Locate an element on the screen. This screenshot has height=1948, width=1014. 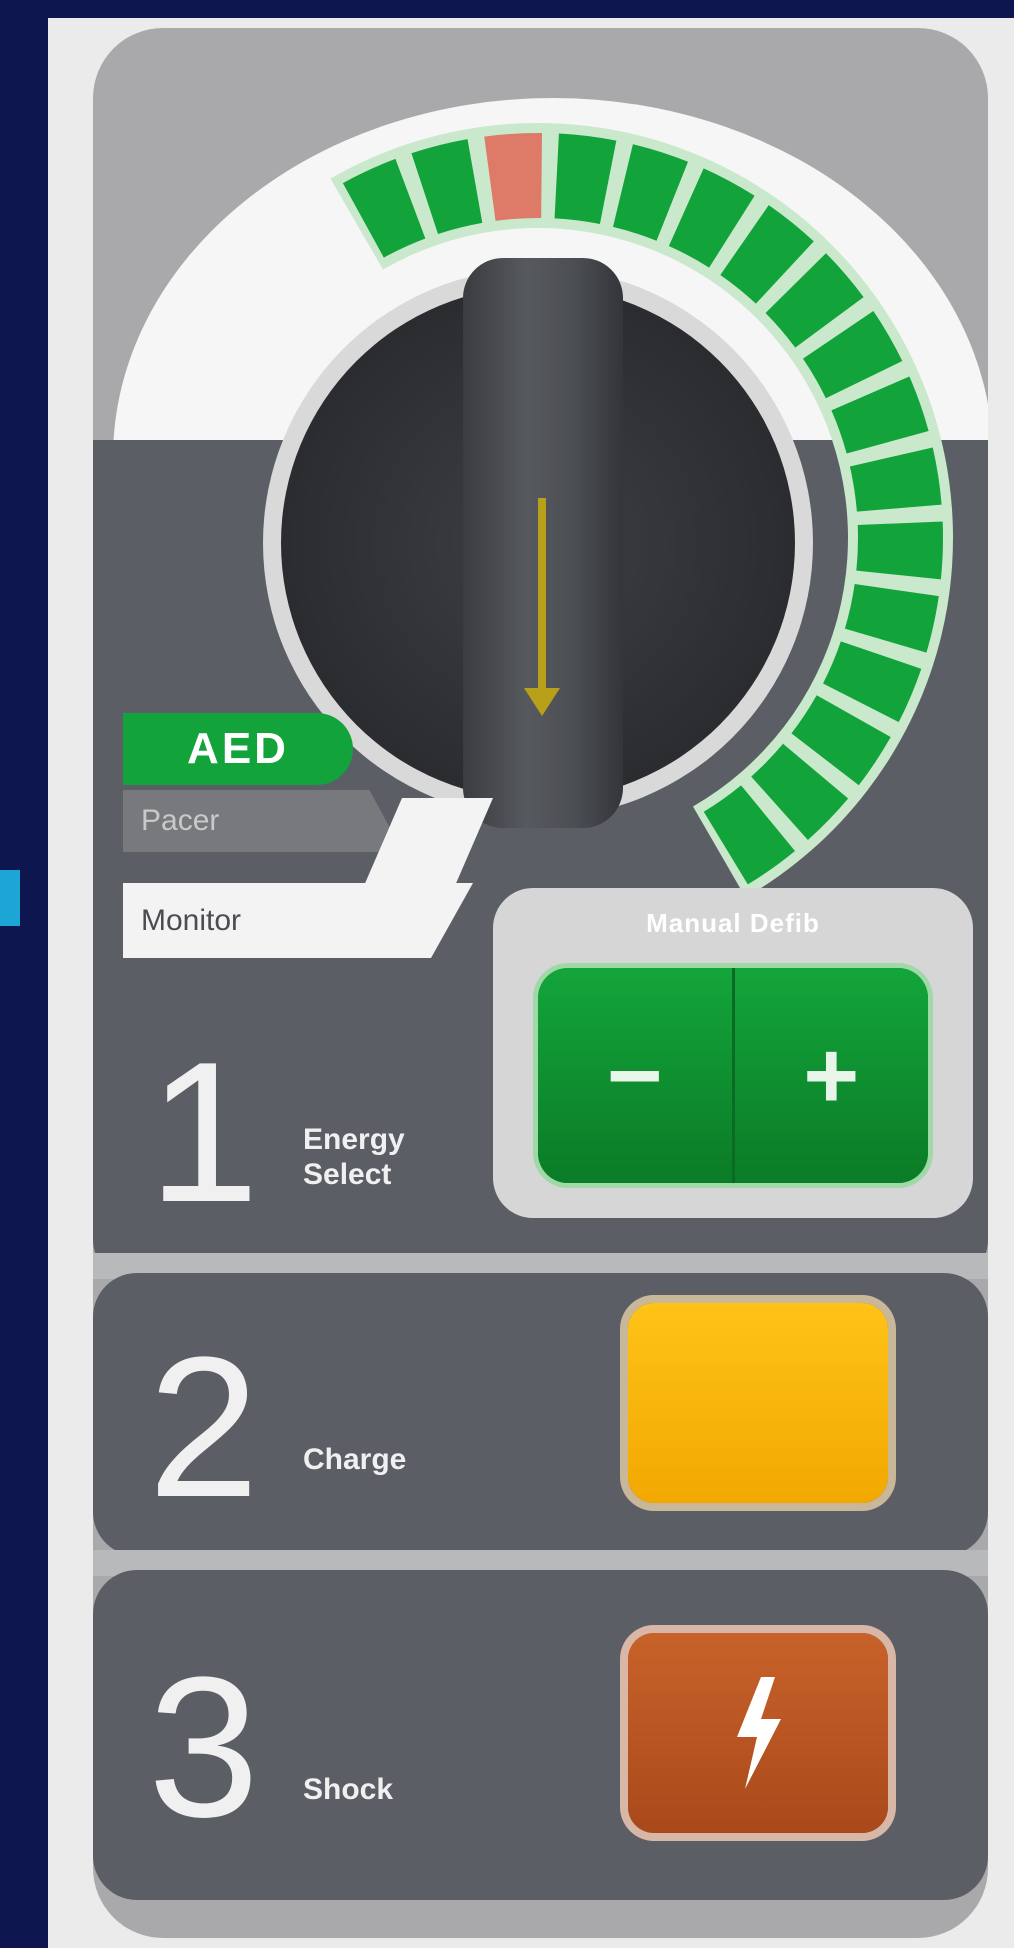
step-1-label-line2: Select is located at coordinates (347, 1174).